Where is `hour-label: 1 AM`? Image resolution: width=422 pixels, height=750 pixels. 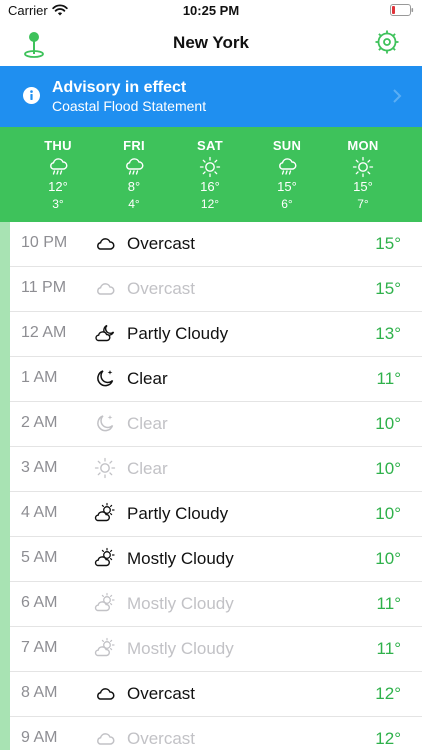
hour-label: 1 AM is located at coordinates (39, 377).